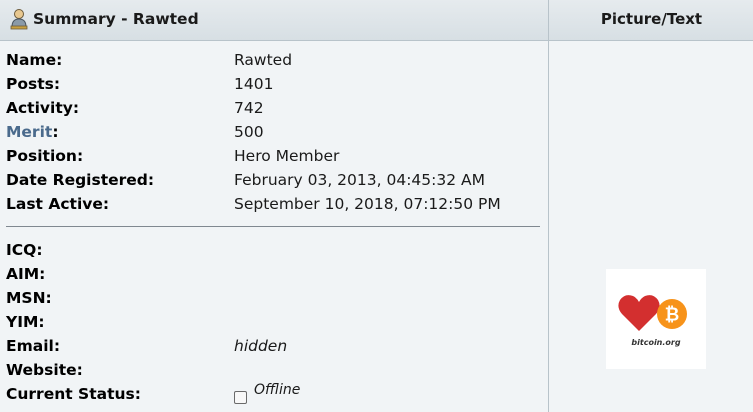 The image size is (753, 412). I want to click on email-label: Email:, so click(33, 346).